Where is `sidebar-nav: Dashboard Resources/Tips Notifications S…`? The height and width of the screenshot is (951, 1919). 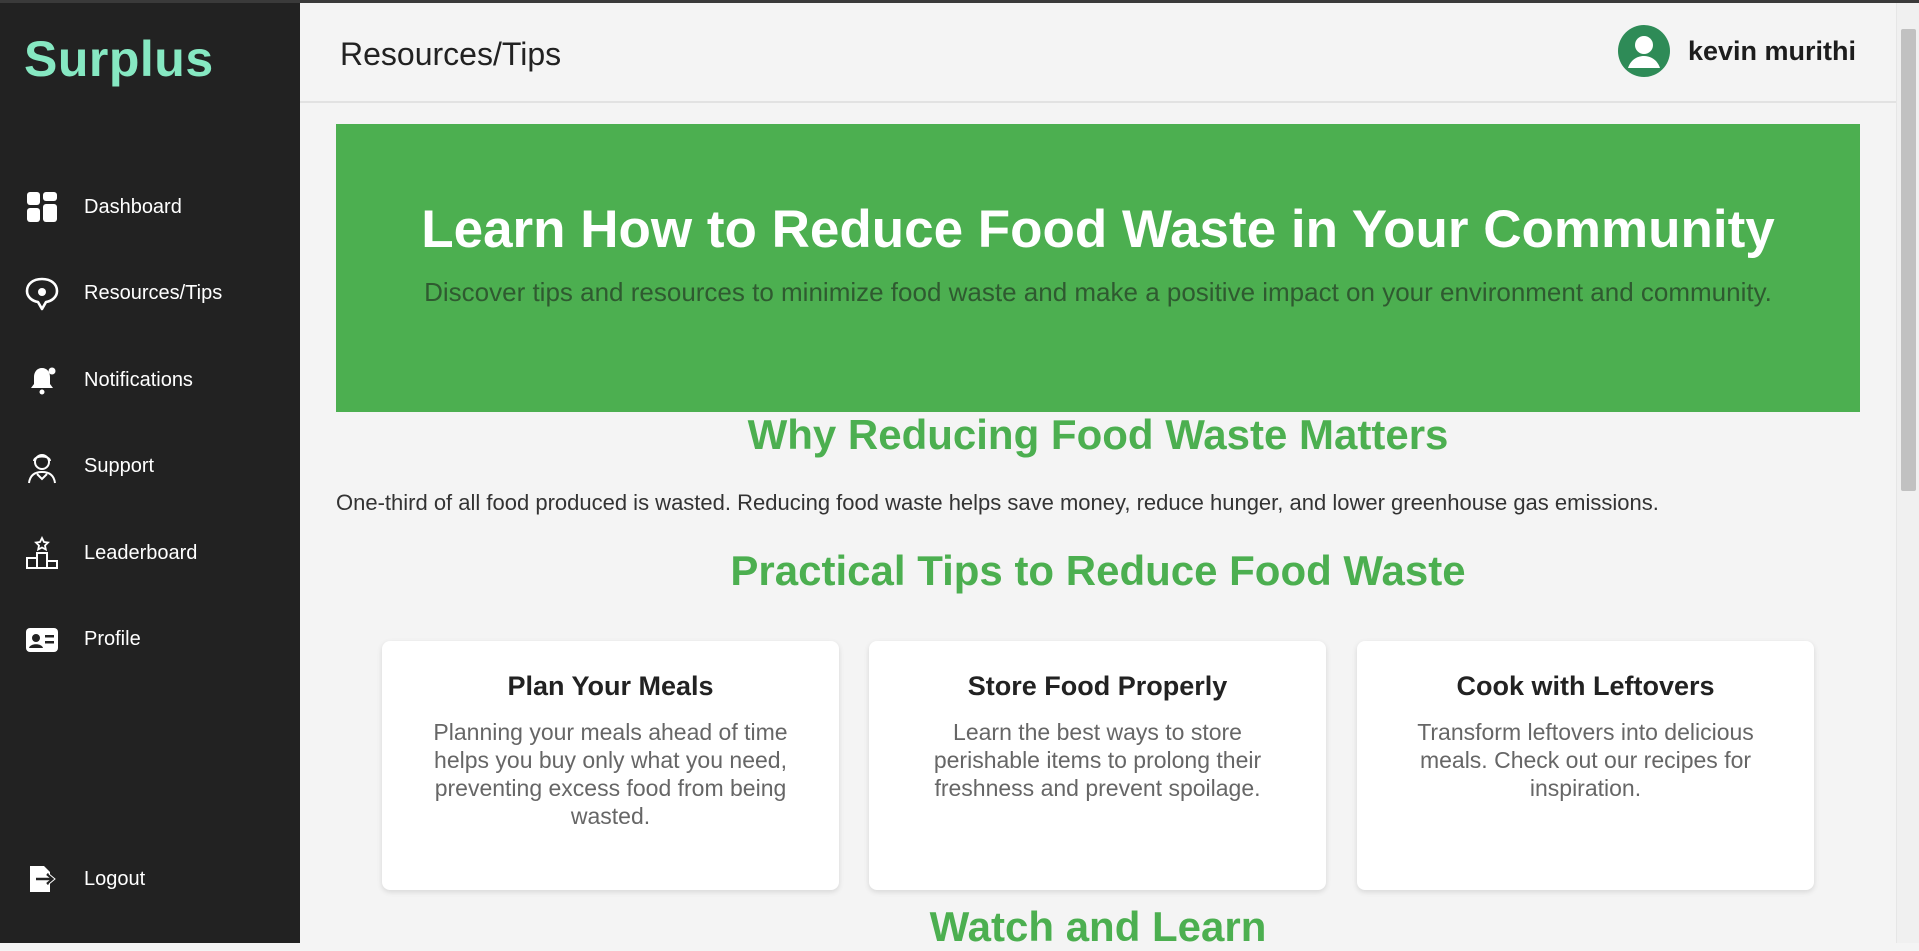 sidebar-nav: Dashboard Resources/Tips Notifications S… is located at coordinates (150, 423).